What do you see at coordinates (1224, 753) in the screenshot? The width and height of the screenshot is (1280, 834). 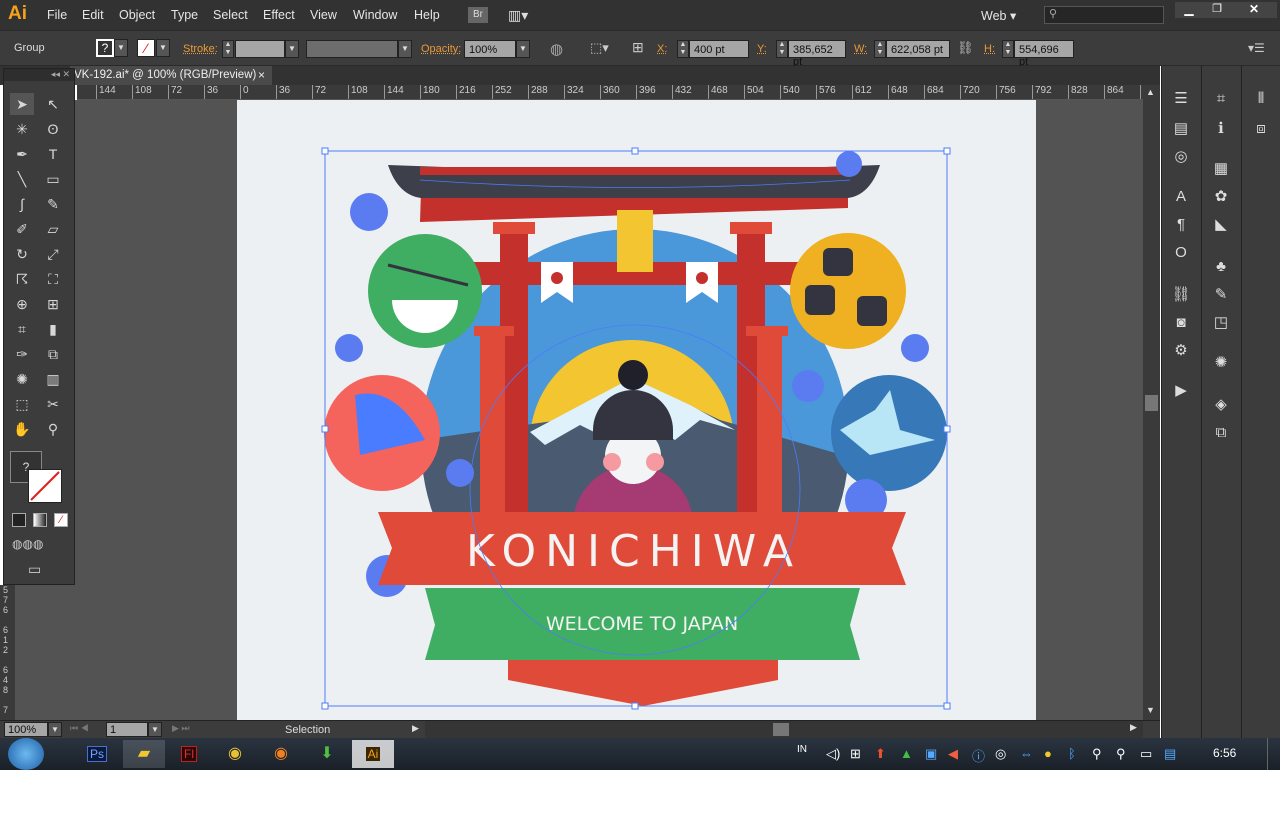 I see `clock: 6:56` at bounding box center [1224, 753].